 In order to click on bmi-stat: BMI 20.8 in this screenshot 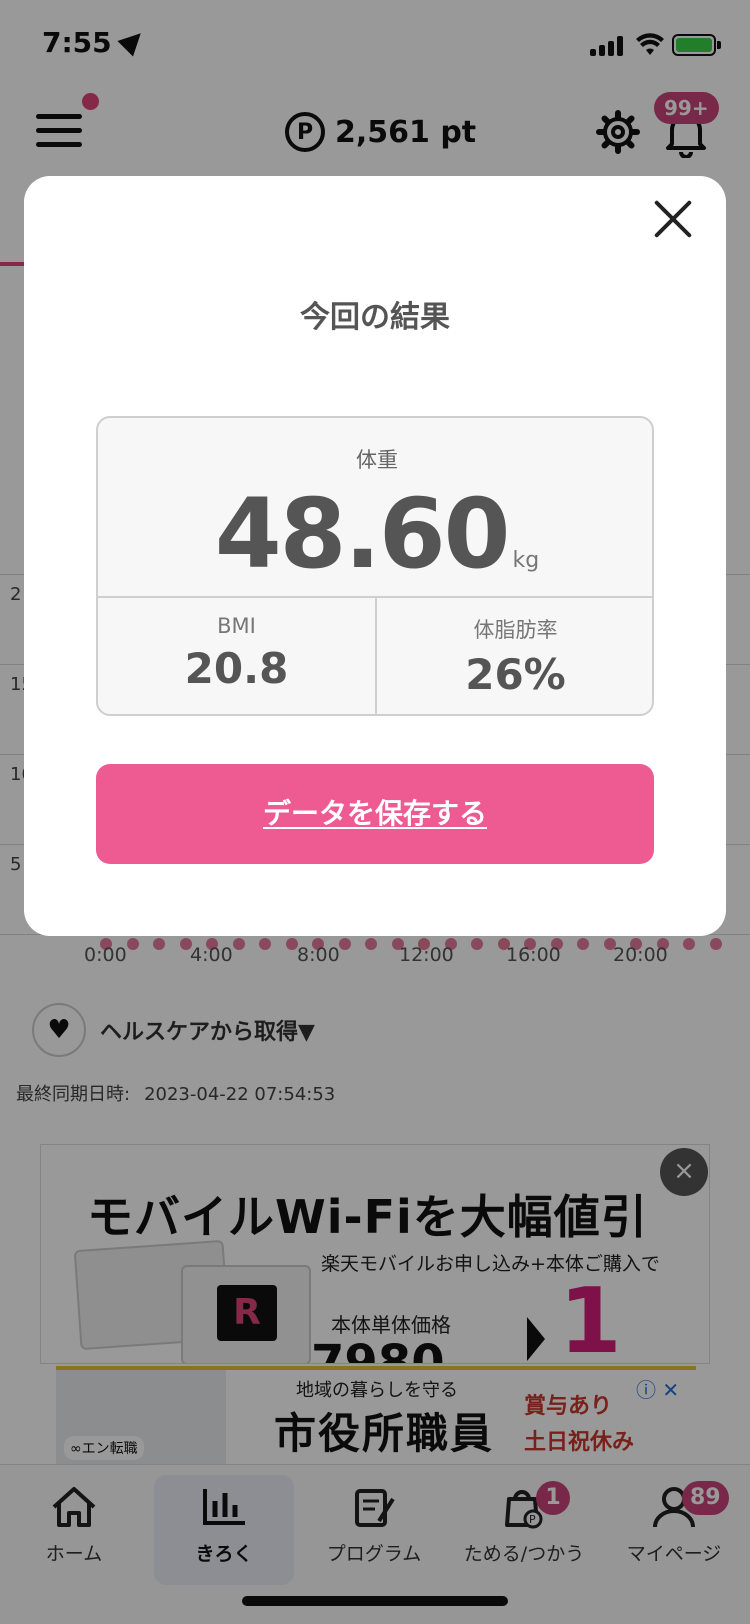, I will do `click(236, 653)`.